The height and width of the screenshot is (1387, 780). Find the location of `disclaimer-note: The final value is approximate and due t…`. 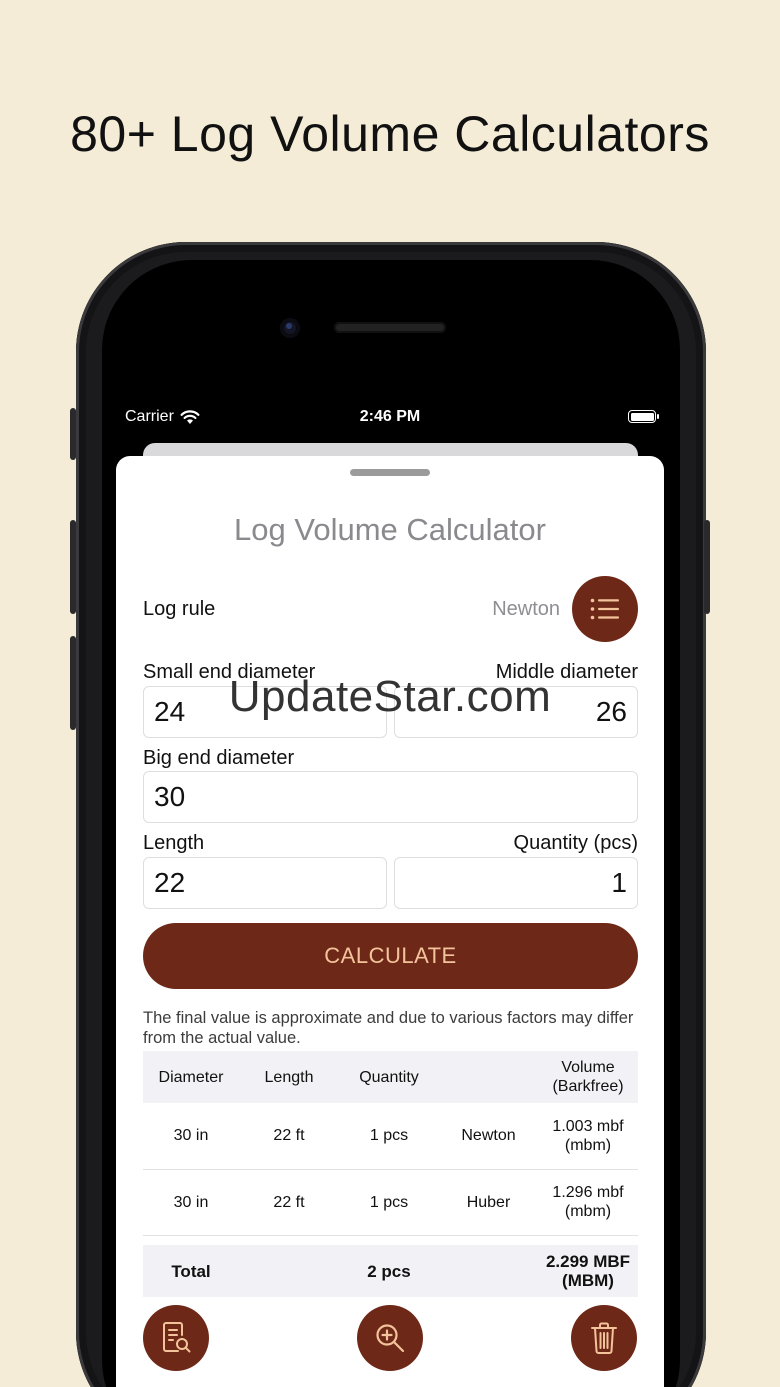

disclaimer-note: The final value is approximate and due t… is located at coordinates (388, 1028).